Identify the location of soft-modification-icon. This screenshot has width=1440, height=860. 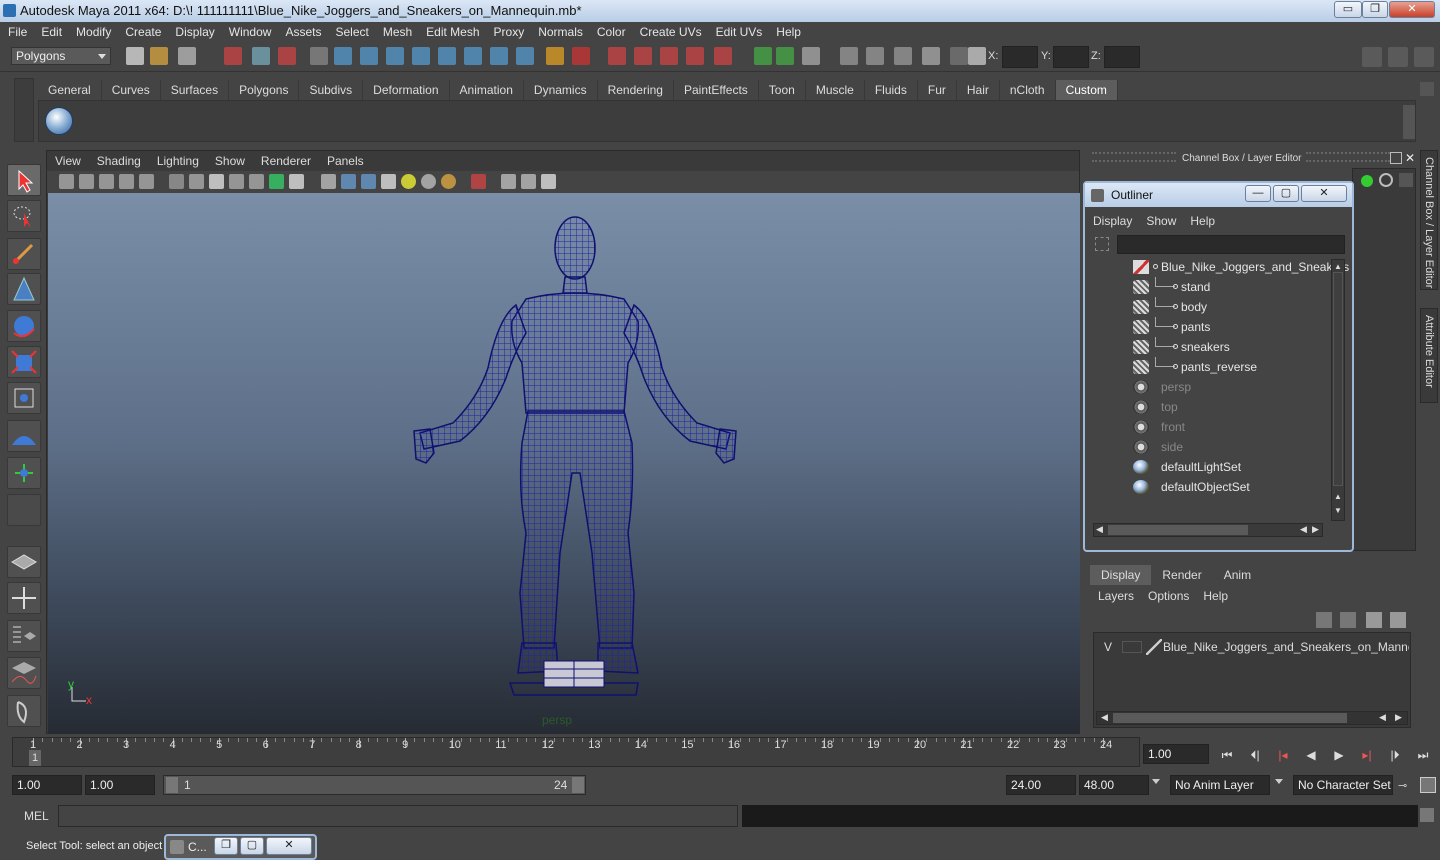
(24, 436).